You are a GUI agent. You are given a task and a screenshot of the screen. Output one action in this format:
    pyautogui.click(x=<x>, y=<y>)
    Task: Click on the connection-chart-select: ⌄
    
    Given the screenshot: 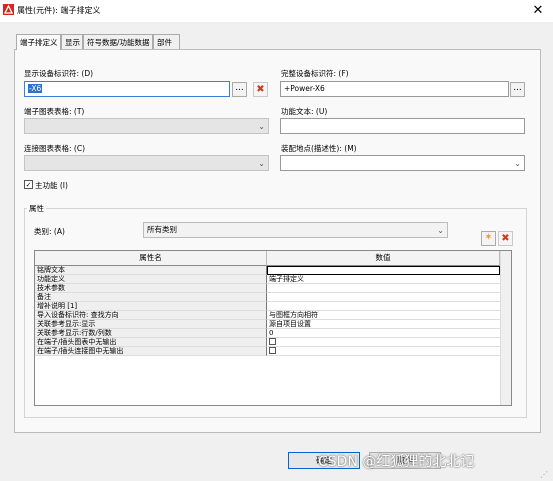 What is the action you would take?
    pyautogui.click(x=146, y=163)
    